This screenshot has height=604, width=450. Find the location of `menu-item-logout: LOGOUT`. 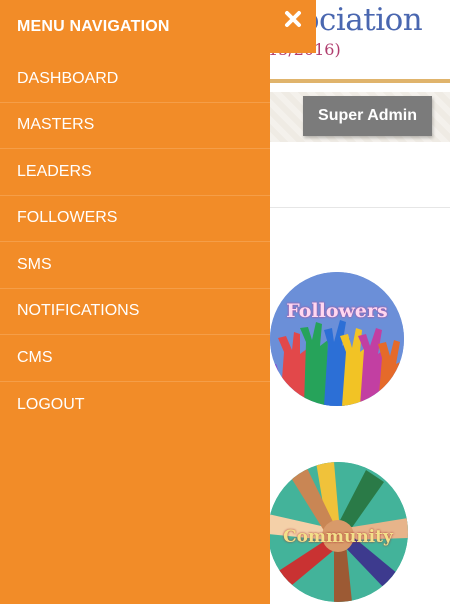

menu-item-logout: LOGOUT is located at coordinates (135, 405).